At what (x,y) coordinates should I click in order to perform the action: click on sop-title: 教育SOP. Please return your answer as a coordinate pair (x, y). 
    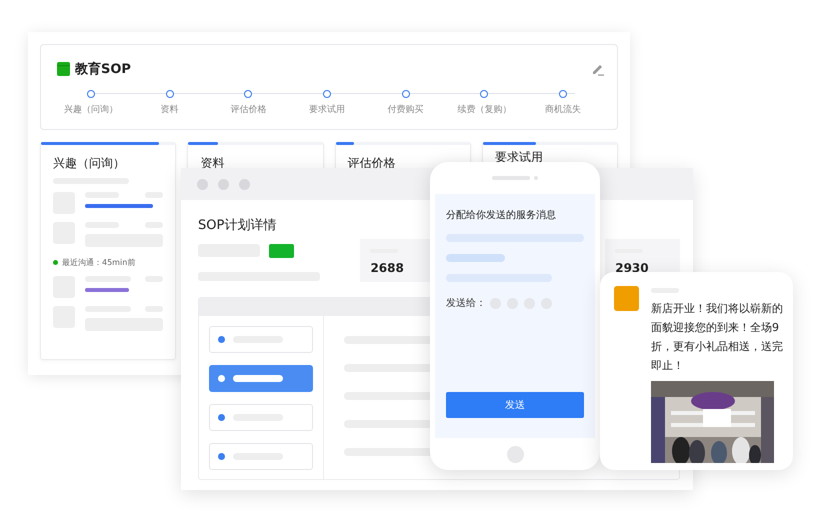
    Looking at the image, I should click on (103, 69).